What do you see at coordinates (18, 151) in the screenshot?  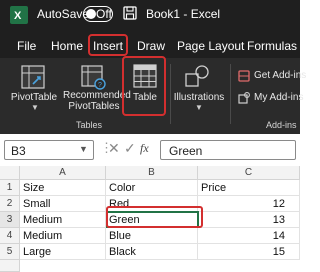 I see `name-box-value: B3` at bounding box center [18, 151].